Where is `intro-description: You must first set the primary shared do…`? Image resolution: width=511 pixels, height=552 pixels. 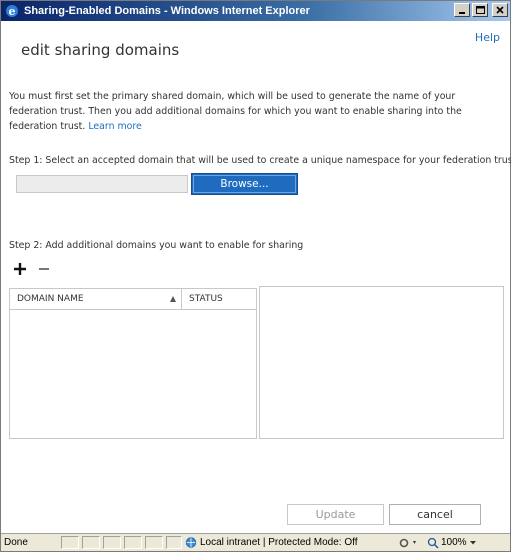
intro-description: You must first set the primary shared do… is located at coordinates (235, 111).